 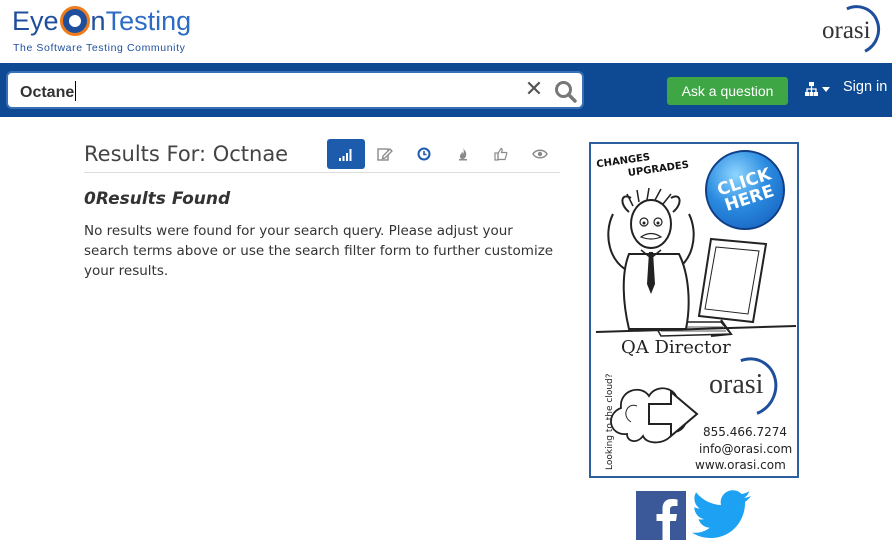 What do you see at coordinates (661, 515) in the screenshot?
I see `facebook-icon` at bounding box center [661, 515].